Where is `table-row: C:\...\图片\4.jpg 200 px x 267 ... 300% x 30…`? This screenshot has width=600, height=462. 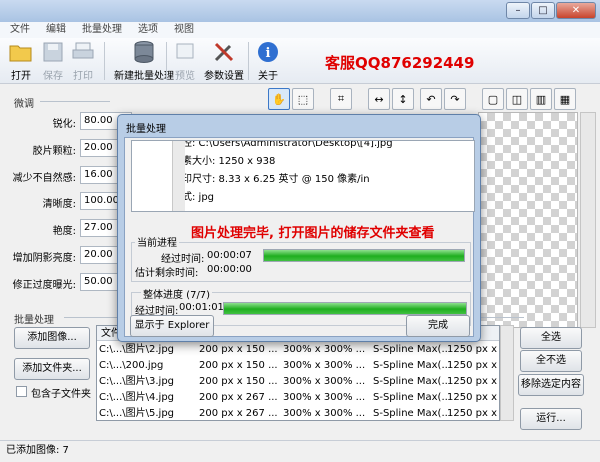 table-row: C:\...\图片\4.jpg 200 px x 267 ... 300% x 30… is located at coordinates (298, 397).